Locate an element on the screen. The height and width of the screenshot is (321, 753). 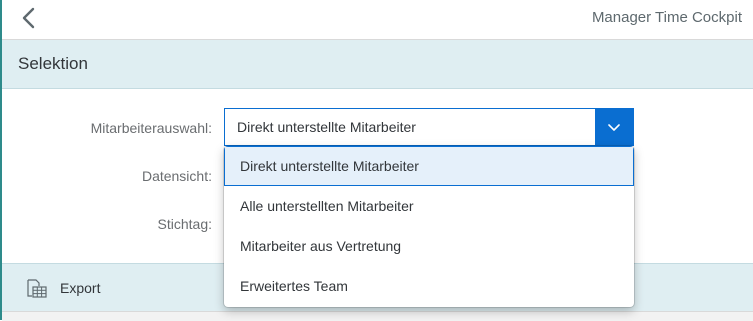
dropdown-option: Alle unterstellten Mitarbeiter is located at coordinates (429, 206).